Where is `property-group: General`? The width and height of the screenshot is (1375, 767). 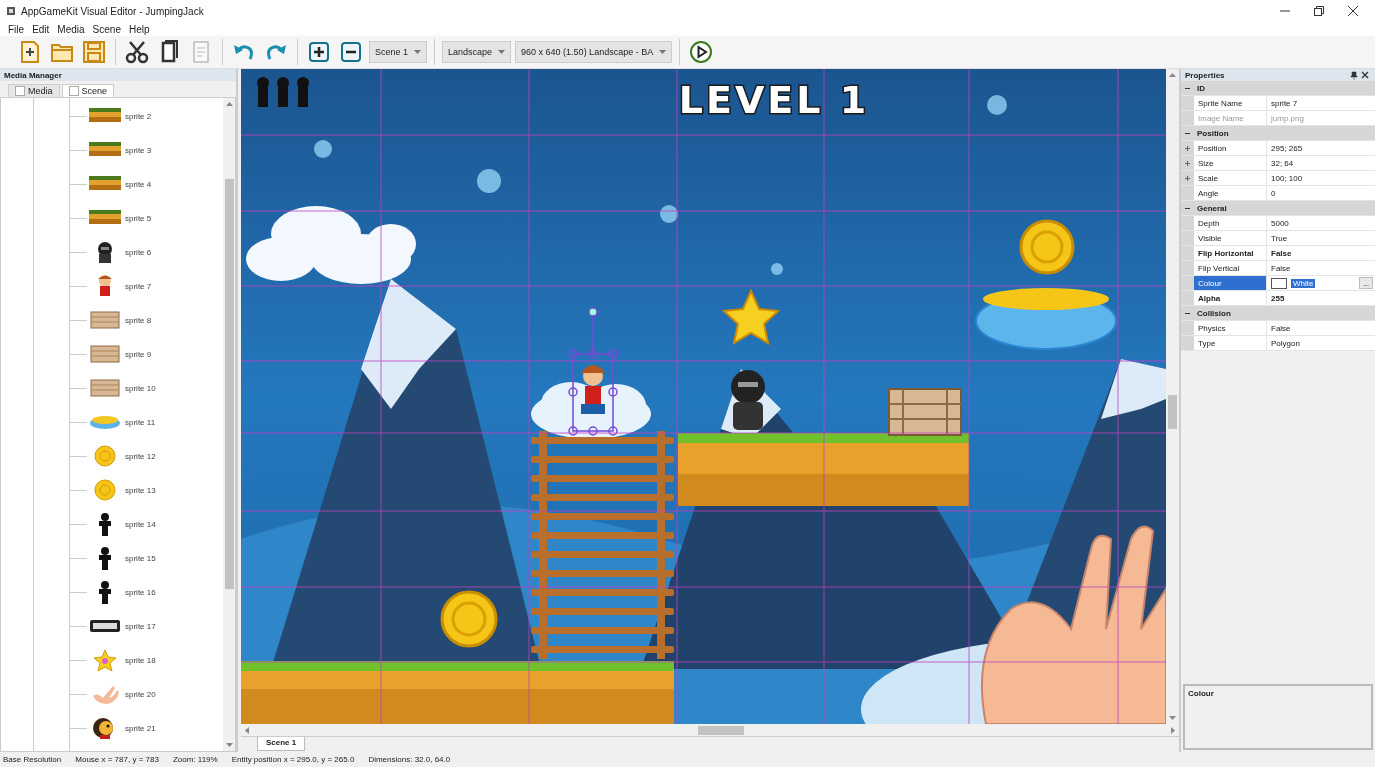 property-group: General is located at coordinates (1210, 208).